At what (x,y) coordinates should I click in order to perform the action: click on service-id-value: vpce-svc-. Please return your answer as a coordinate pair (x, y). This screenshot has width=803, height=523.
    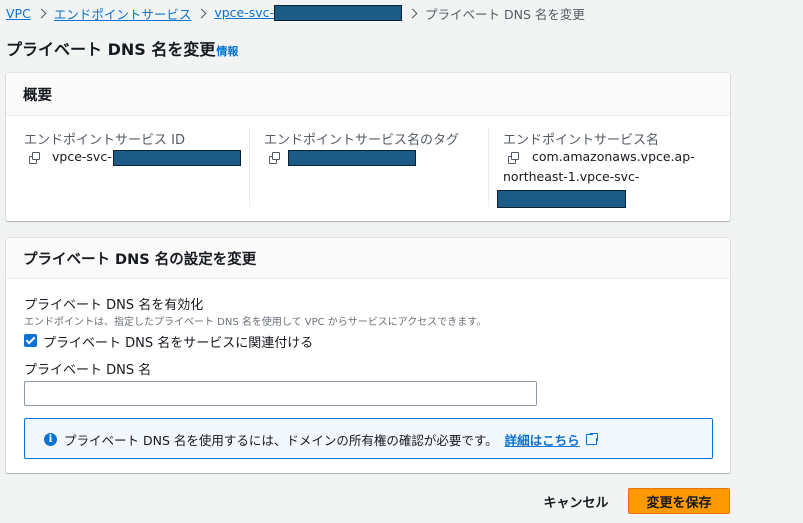
    Looking at the image, I should click on (146, 157).